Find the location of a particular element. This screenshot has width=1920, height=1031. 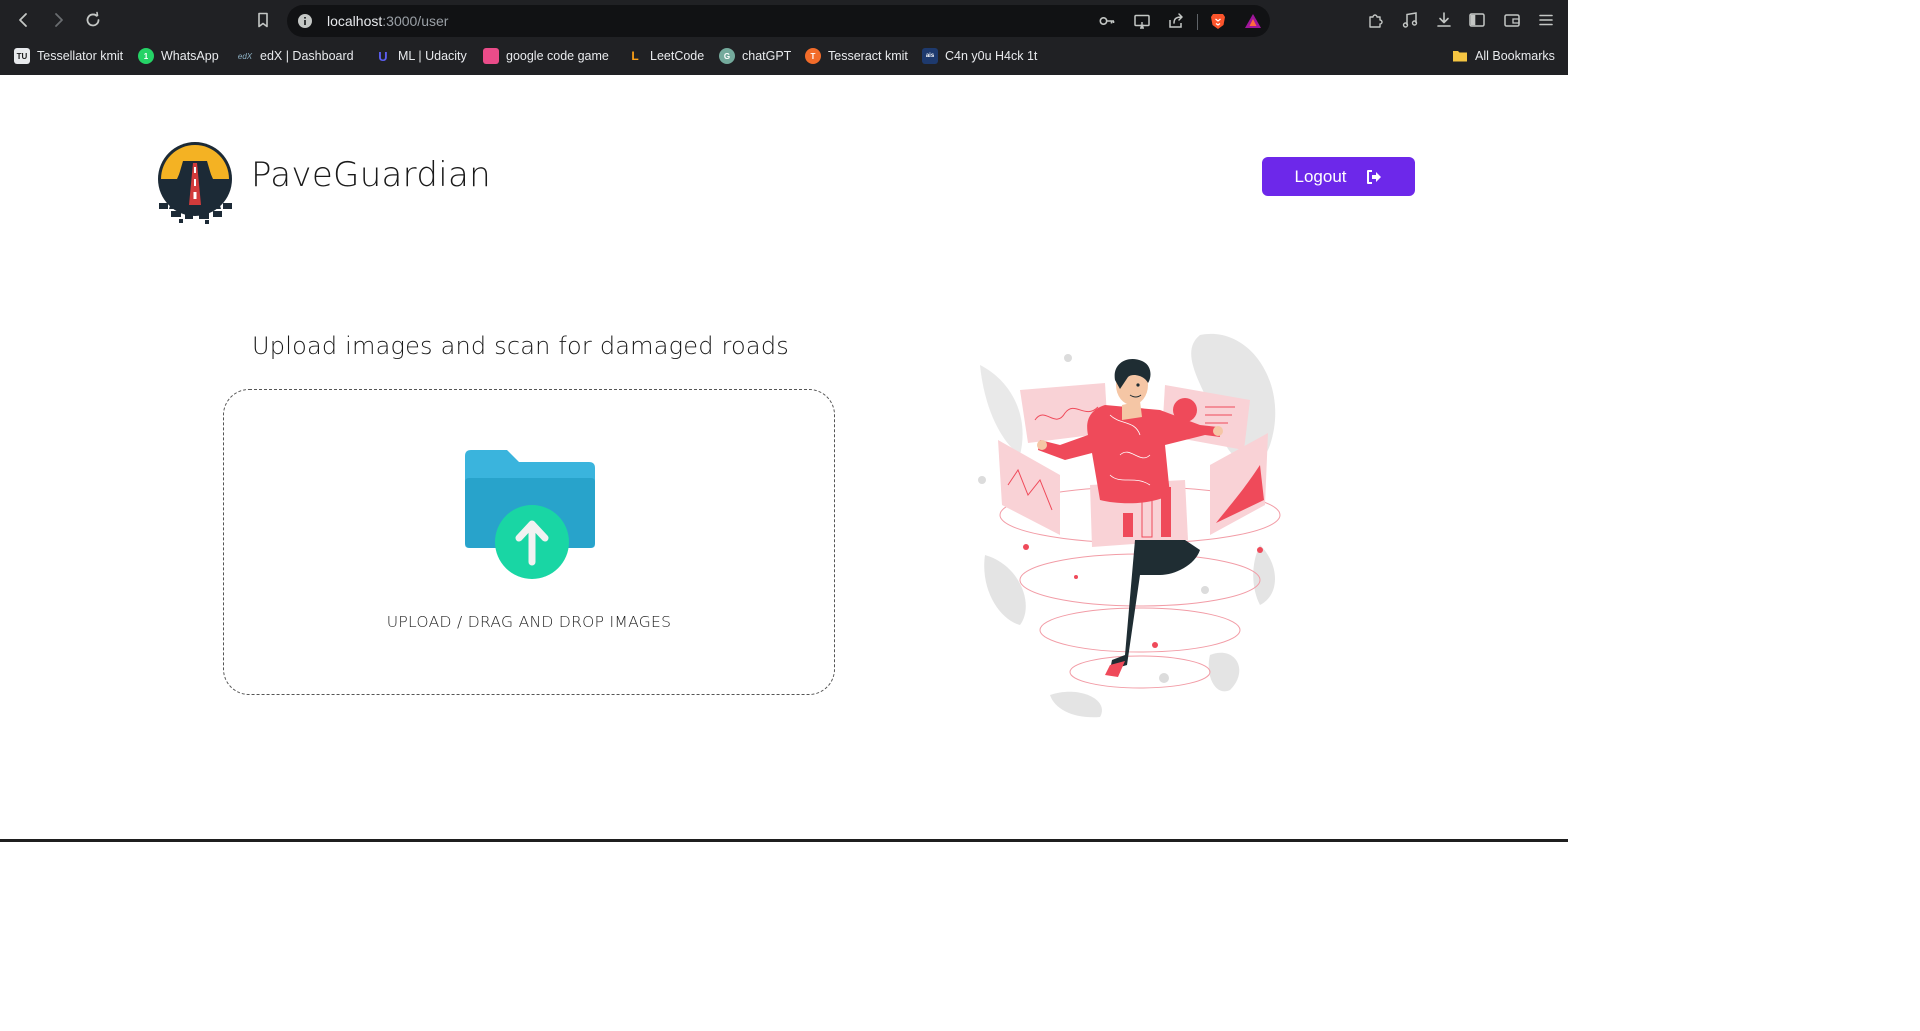

image-dropzone: UPLOAD / DRAG AND DROP IMAGES is located at coordinates (529, 542).